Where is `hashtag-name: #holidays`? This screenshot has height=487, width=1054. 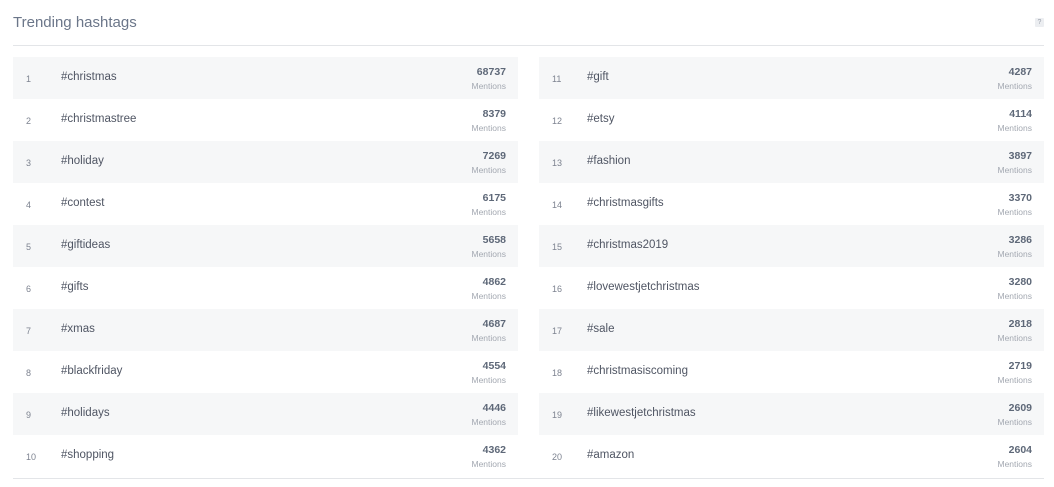
hashtag-name: #holidays is located at coordinates (85, 413).